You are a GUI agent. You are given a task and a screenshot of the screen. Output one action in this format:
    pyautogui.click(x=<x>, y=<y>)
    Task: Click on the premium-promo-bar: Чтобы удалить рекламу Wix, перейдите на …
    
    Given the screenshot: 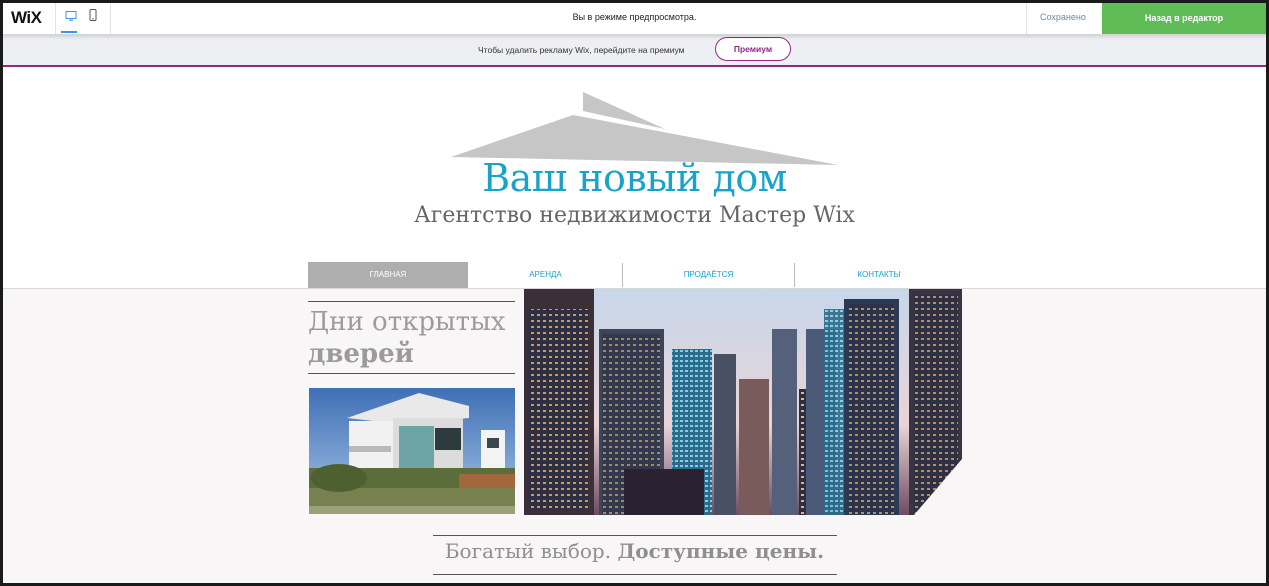 What is the action you would take?
    pyautogui.click(x=634, y=50)
    